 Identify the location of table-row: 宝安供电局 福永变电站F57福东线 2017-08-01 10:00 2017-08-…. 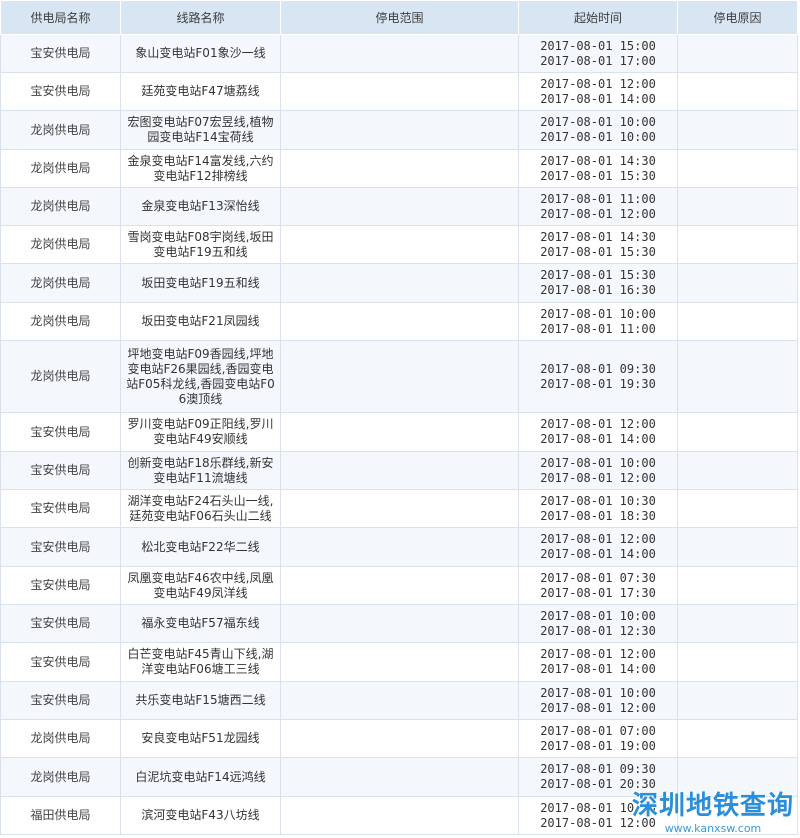
(399, 623).